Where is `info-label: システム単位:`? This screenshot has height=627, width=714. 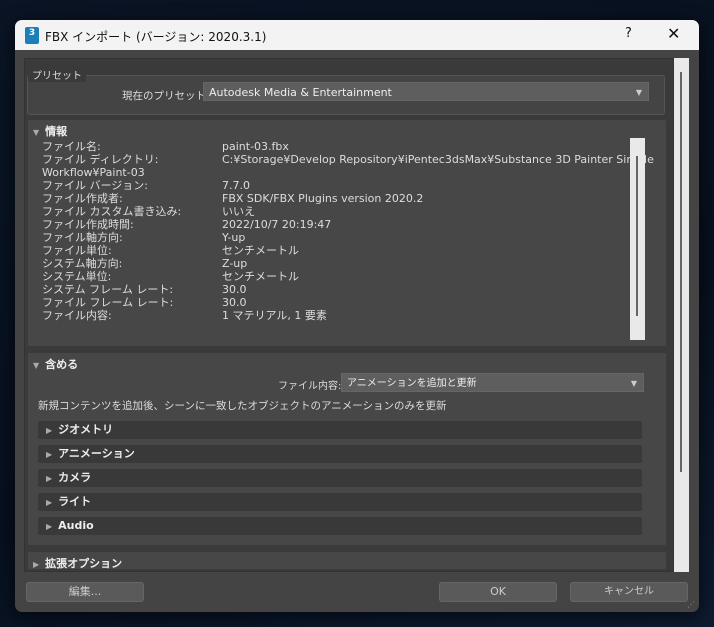
info-label: システム単位: is located at coordinates (77, 276).